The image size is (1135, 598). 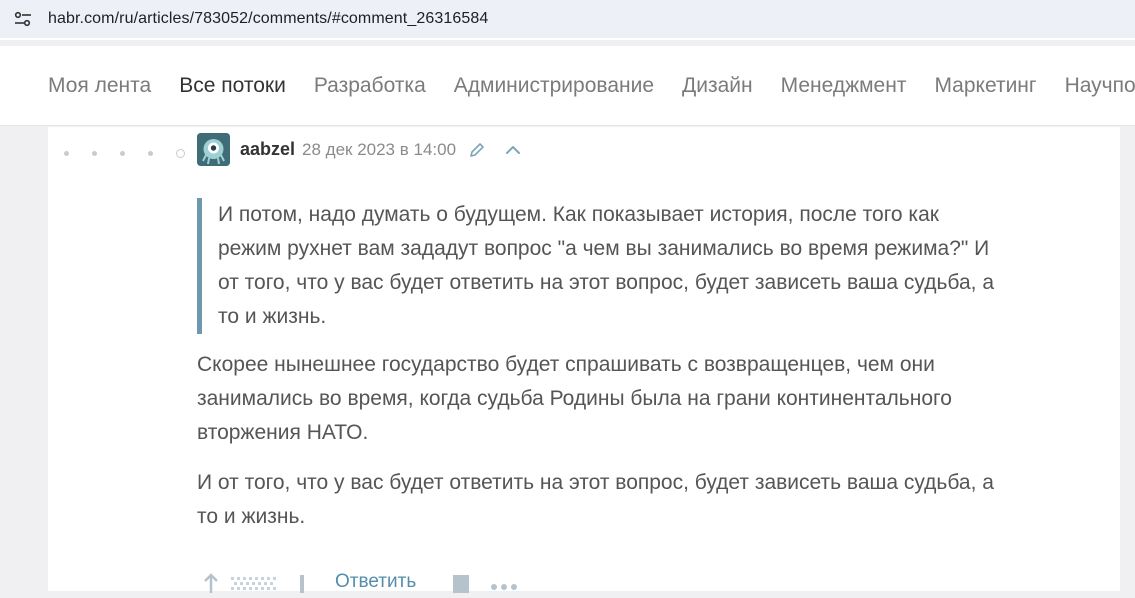 What do you see at coordinates (1127, 359) in the screenshot?
I see `page-margin` at bounding box center [1127, 359].